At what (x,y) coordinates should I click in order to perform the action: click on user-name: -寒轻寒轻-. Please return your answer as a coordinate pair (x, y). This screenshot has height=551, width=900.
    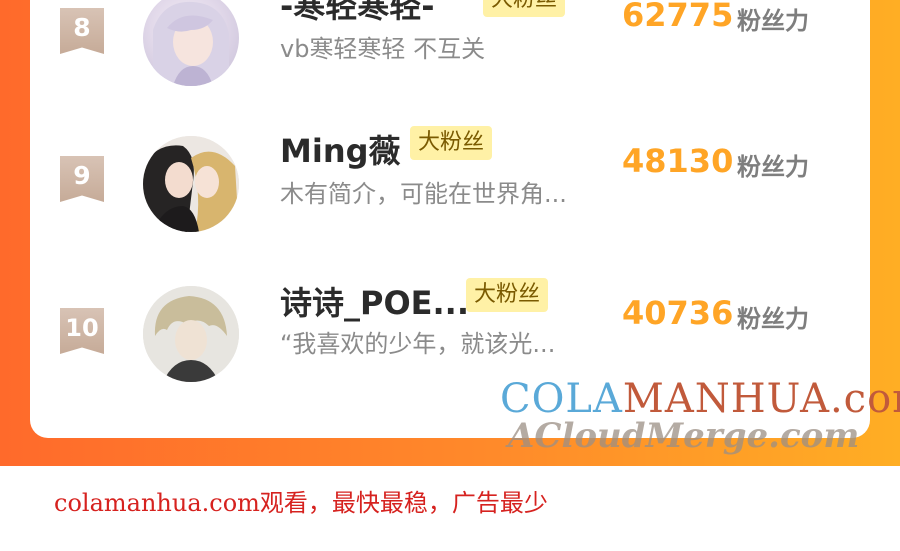
    Looking at the image, I should click on (357, 13).